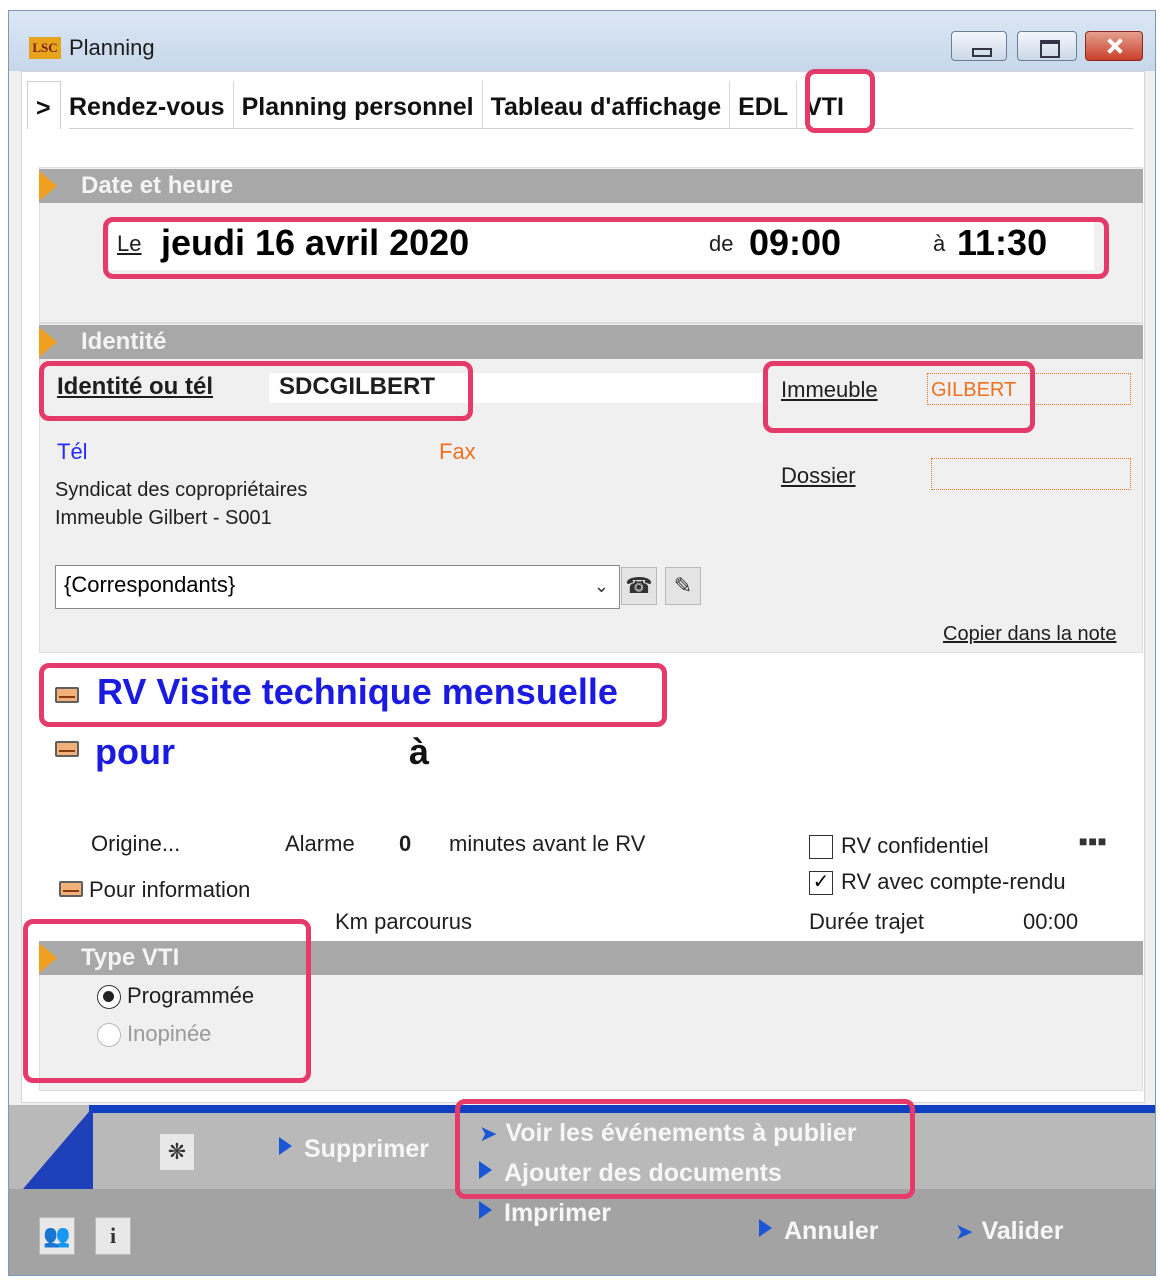  Describe the element at coordinates (315, 243) in the screenshot. I see `date-value: jeudi 16 avril 2020` at that location.